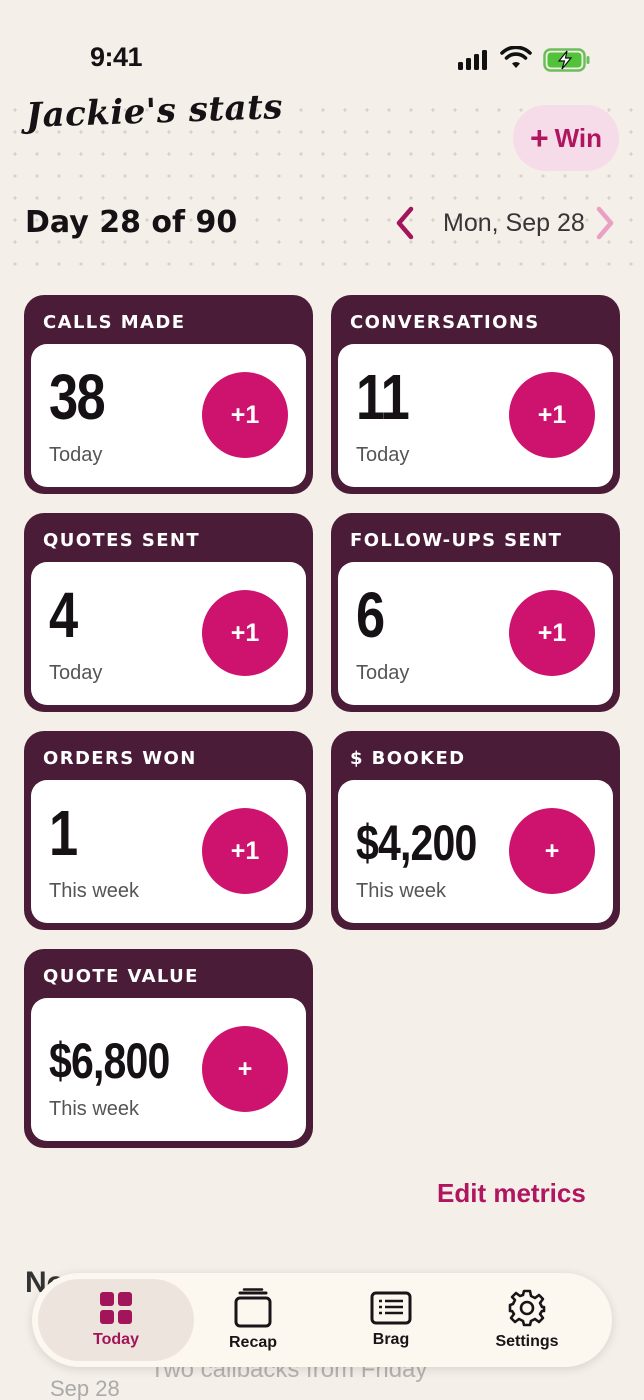  I want to click on metric-label: CONVERSATIONS, so click(445, 322).